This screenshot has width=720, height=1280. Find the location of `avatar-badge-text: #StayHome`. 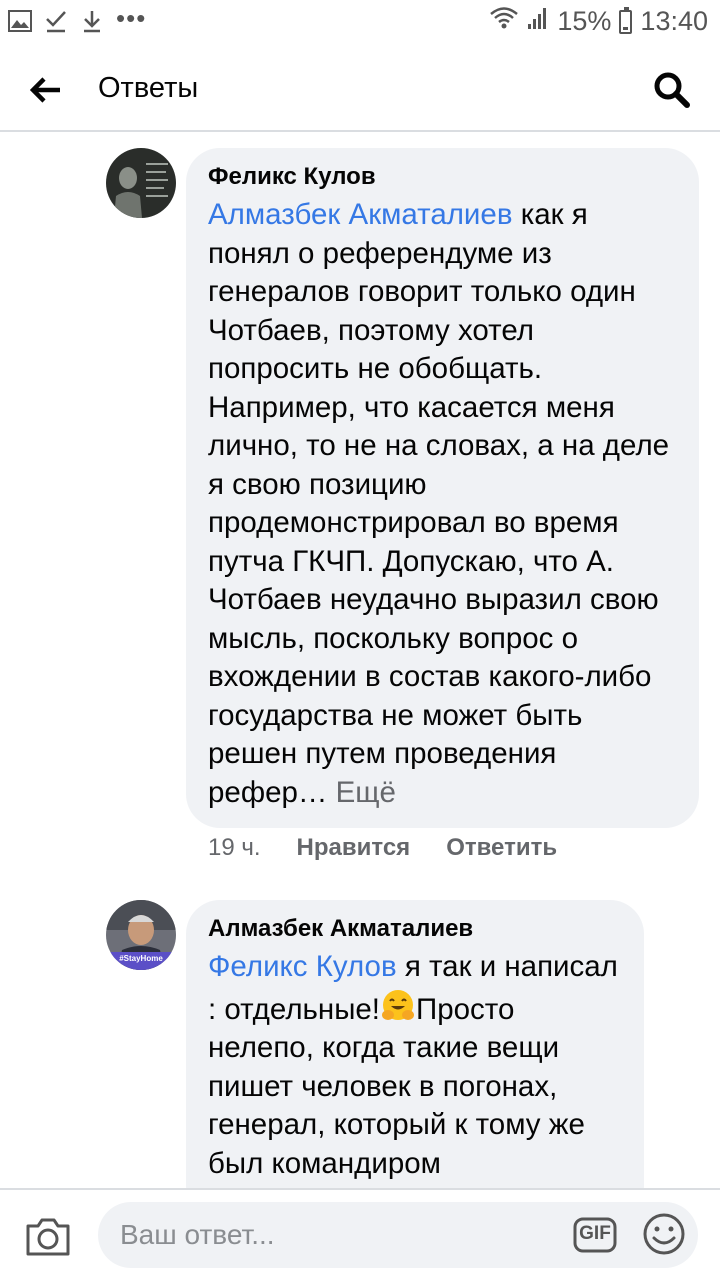

avatar-badge-text: #StayHome is located at coordinates (141, 958).